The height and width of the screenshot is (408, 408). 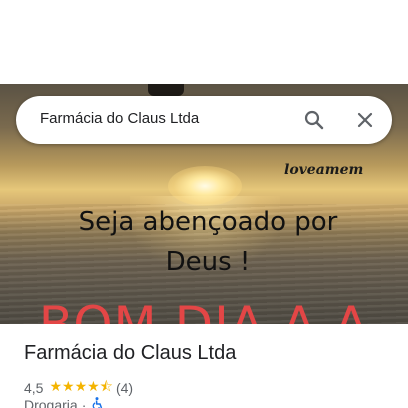 I want to click on wheelchair-icon, so click(x=98, y=402).